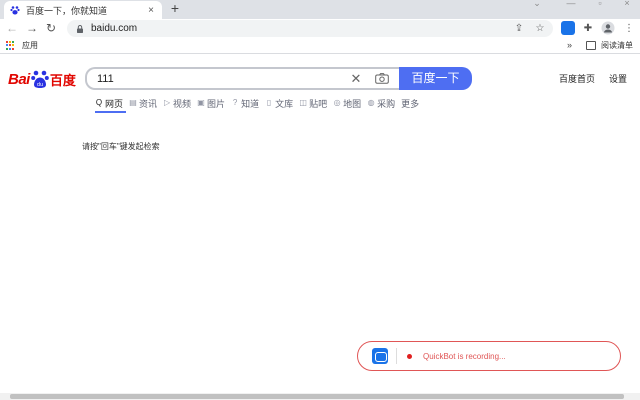 The width and height of the screenshot is (640, 400). I want to click on baidu-logo: Bai du 百度, so click(42, 79).